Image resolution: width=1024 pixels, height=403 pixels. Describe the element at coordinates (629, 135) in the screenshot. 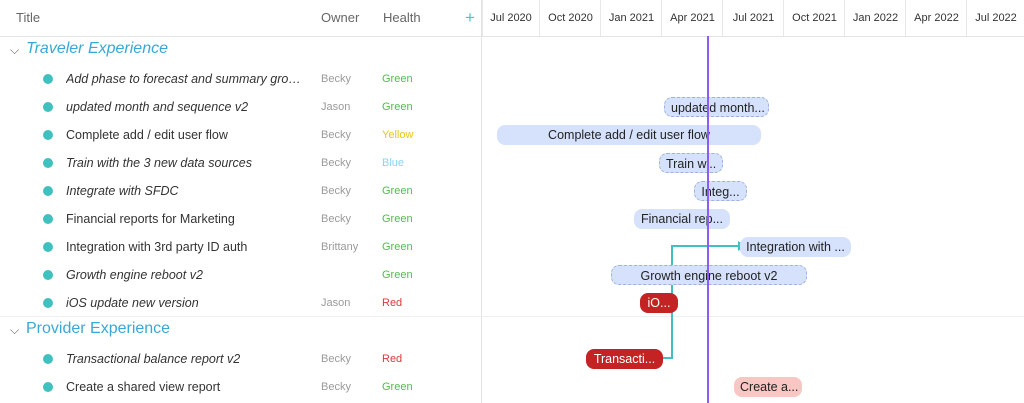

I see `timeline-bar: Complete add / edit user flow` at that location.